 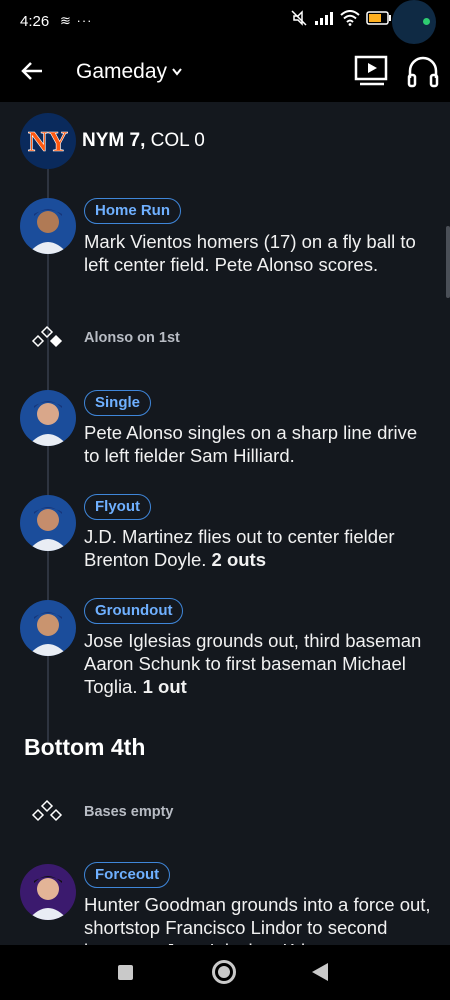 What do you see at coordinates (35, 21) in the screenshot?
I see `status-time: 4:26` at bounding box center [35, 21].